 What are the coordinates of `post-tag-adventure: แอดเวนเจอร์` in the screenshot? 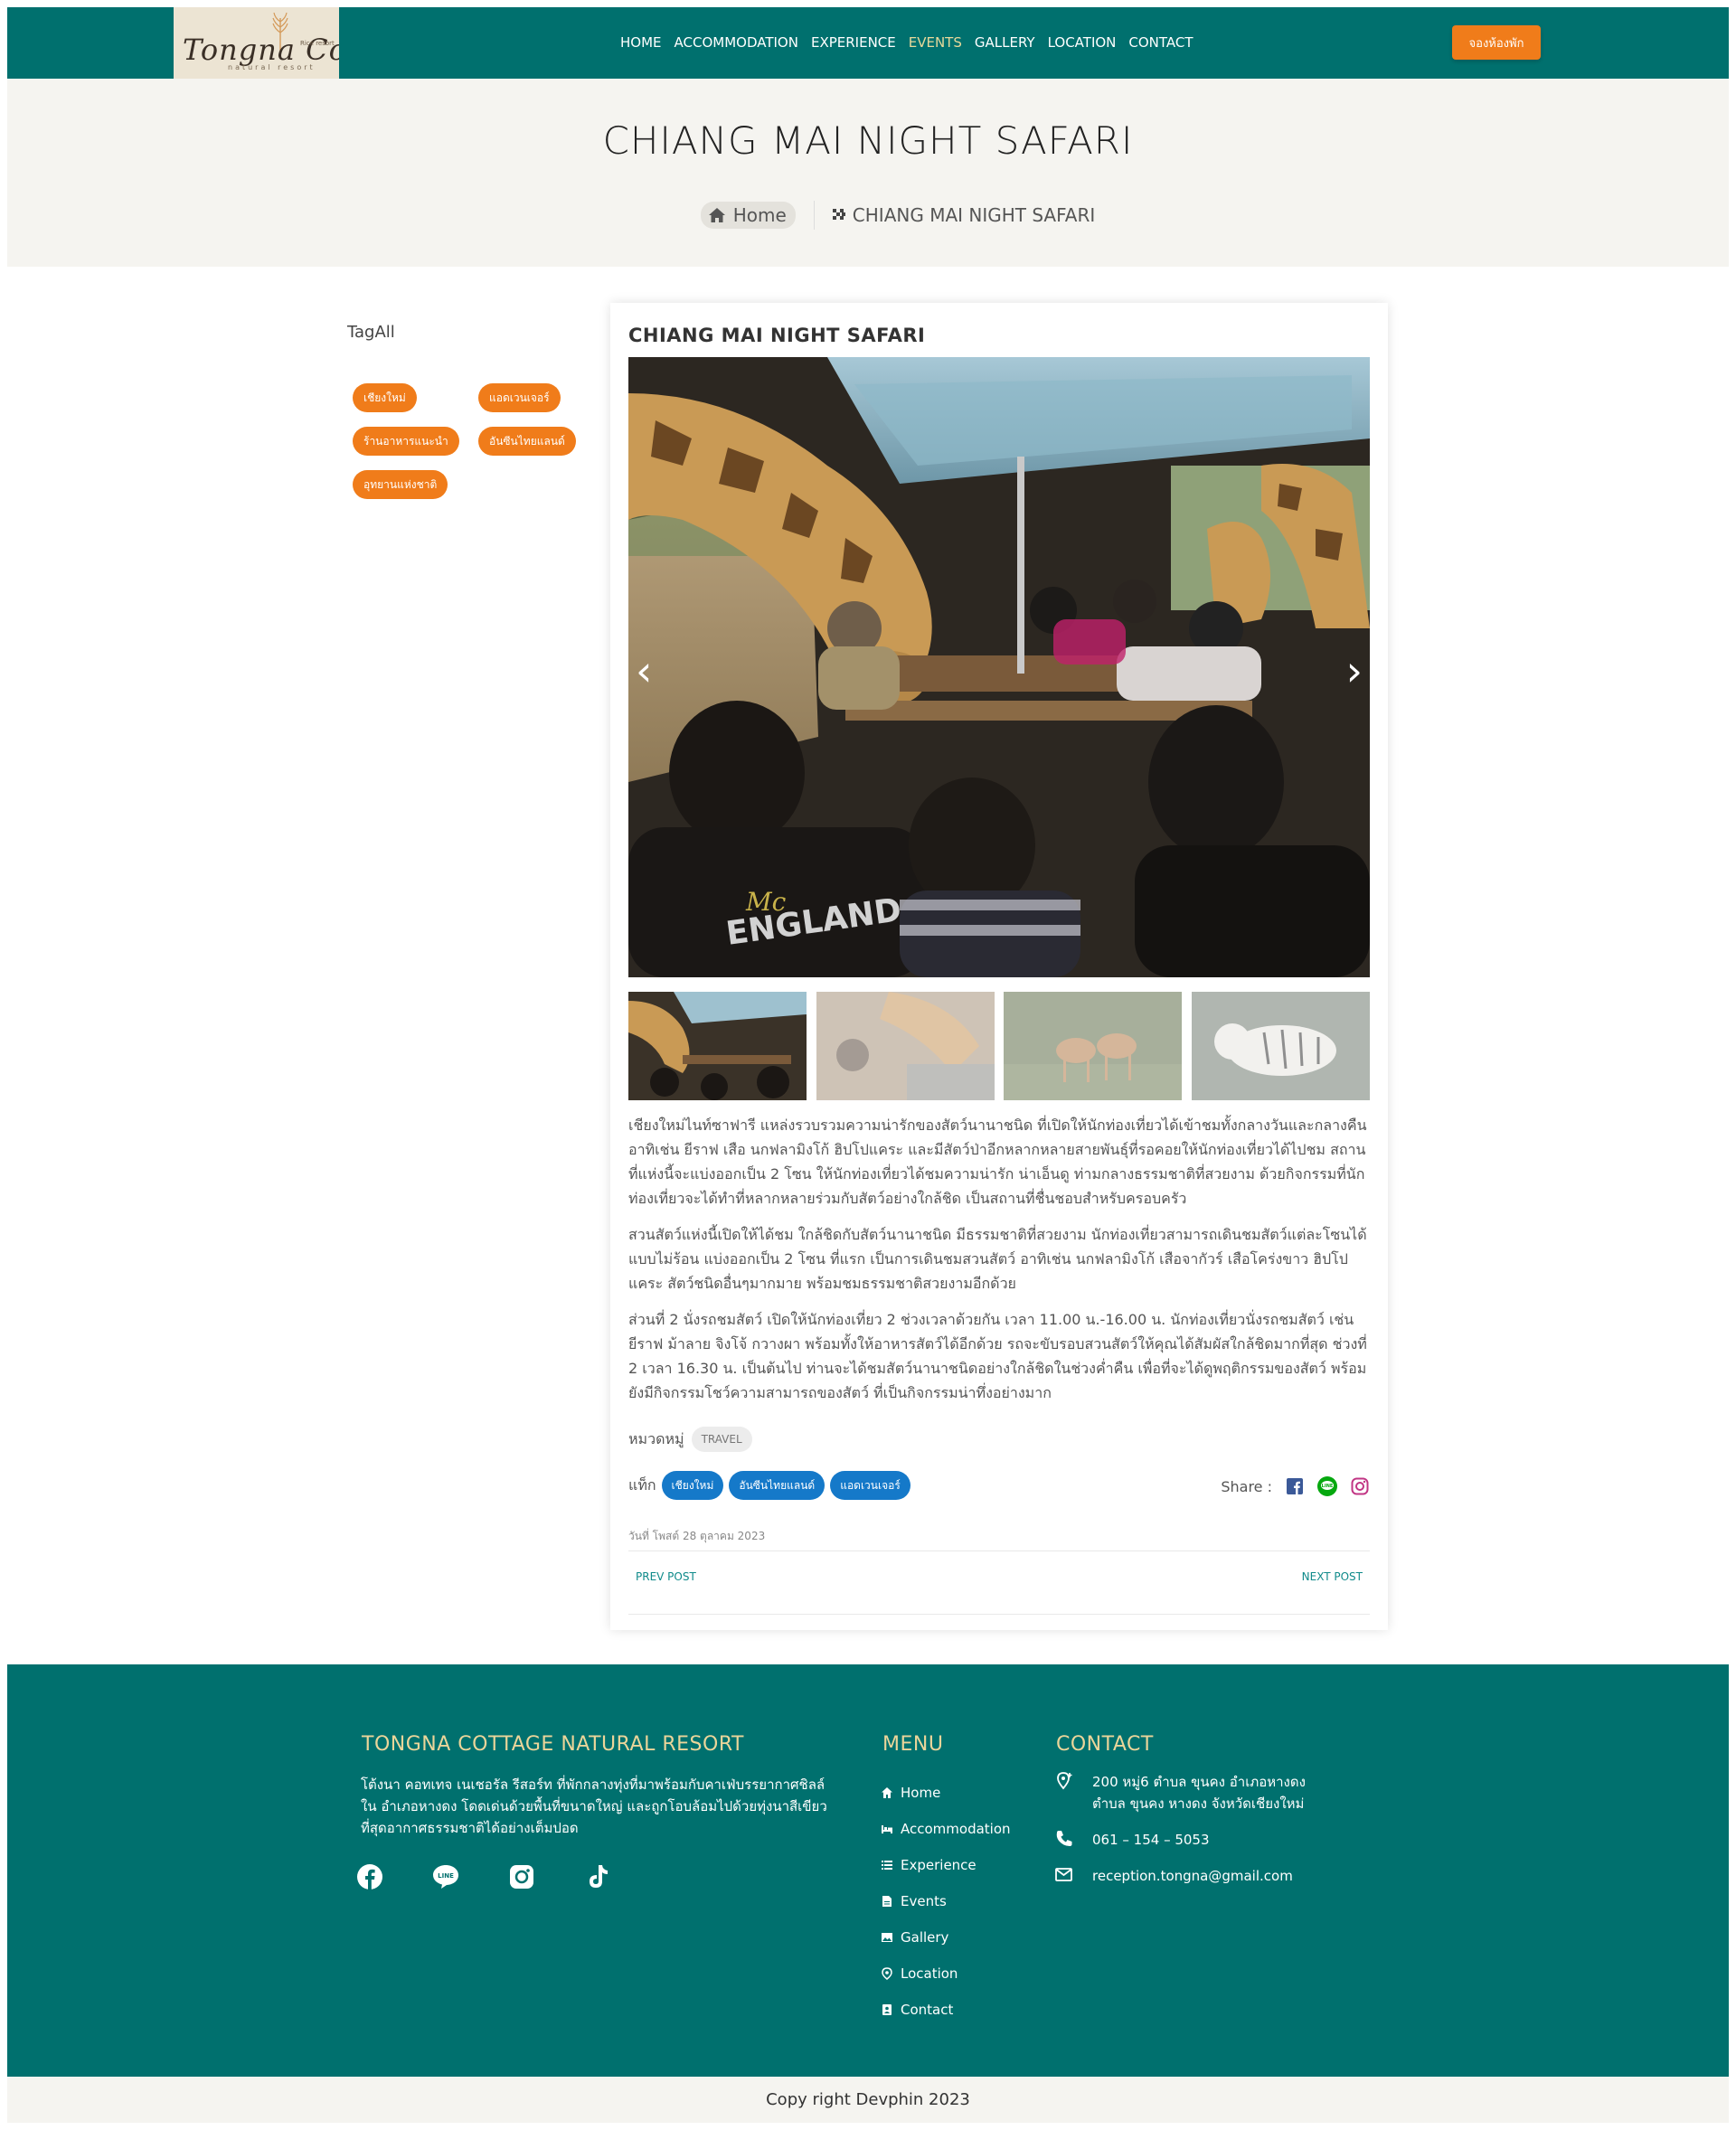 It's located at (870, 1485).